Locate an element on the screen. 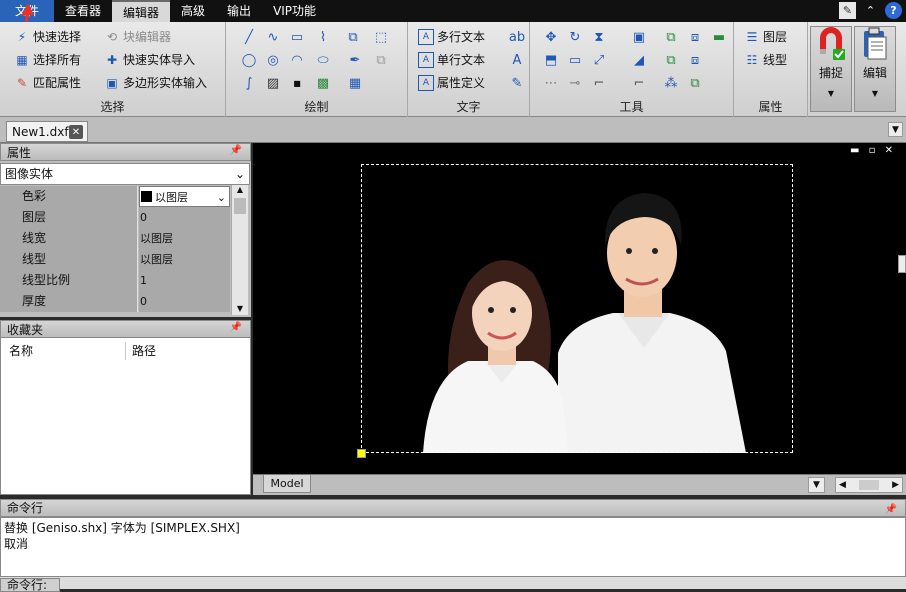  favorites-col-path: 路径 is located at coordinates (144, 351).